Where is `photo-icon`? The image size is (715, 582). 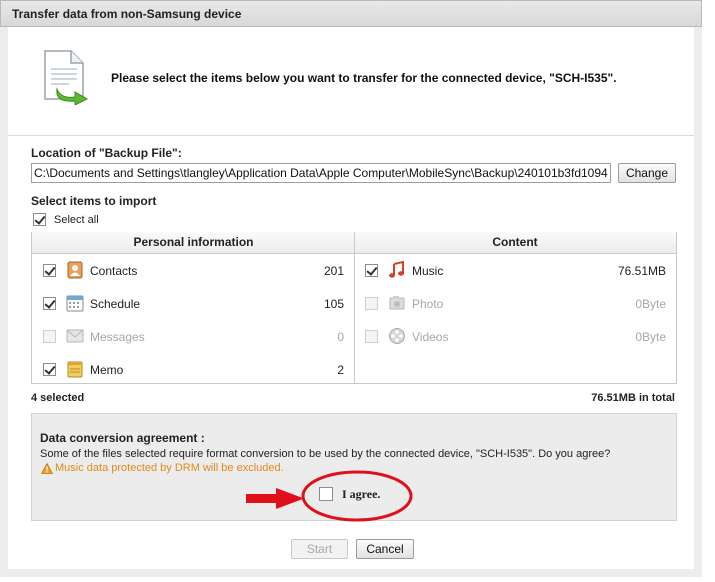
photo-icon is located at coordinates (397, 303).